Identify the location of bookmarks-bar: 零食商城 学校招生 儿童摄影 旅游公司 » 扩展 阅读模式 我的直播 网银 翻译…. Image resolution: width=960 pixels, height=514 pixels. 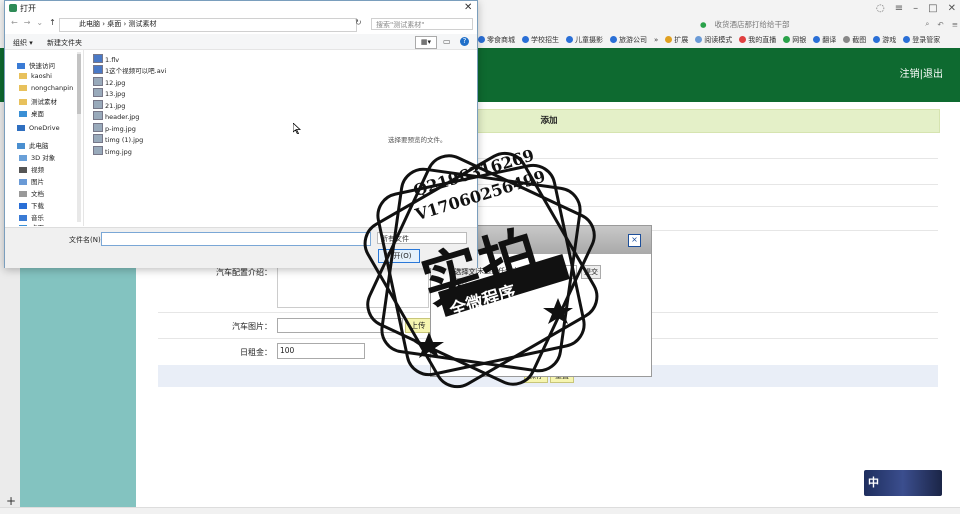
(719, 40).